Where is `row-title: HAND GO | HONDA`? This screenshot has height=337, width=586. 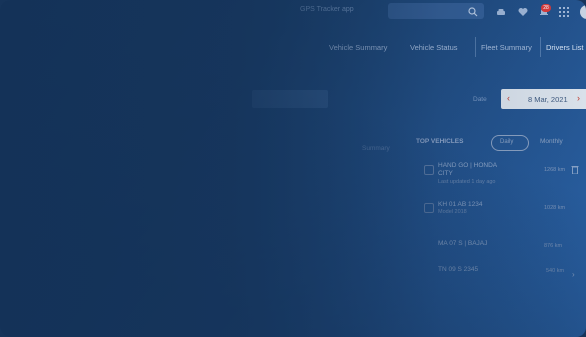
row-title: HAND GO | HONDA is located at coordinates (468, 165).